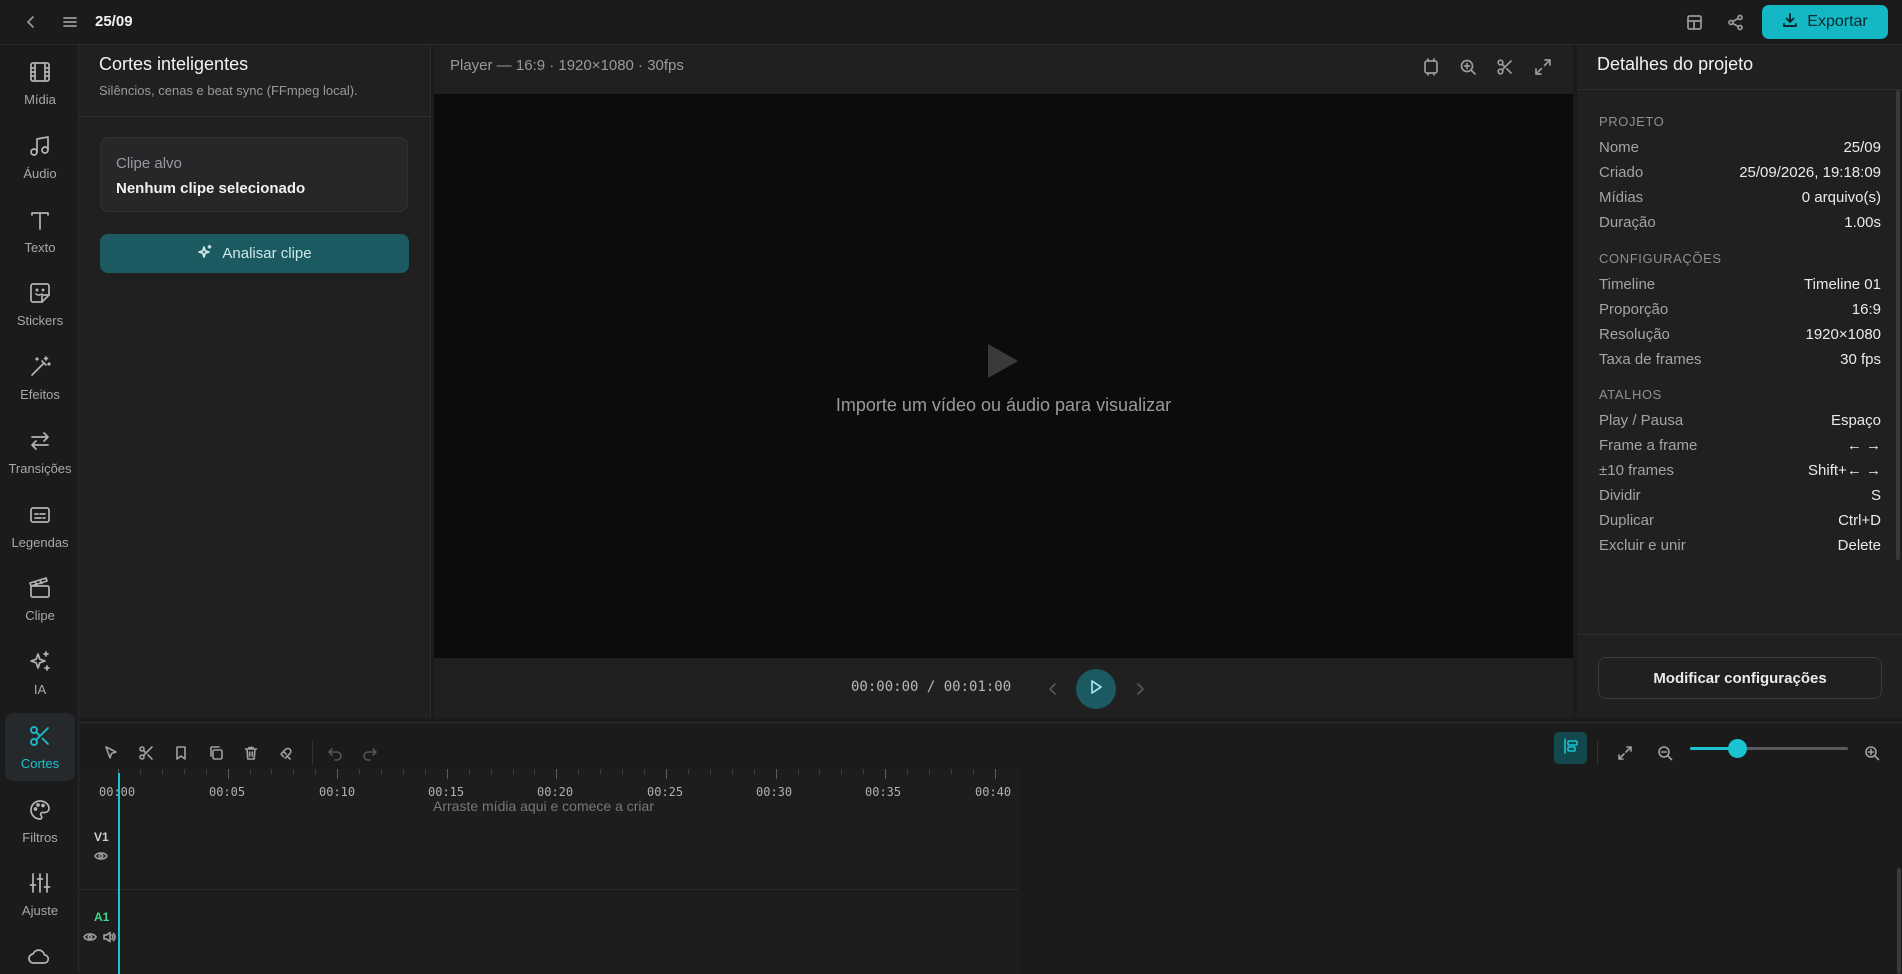 This screenshot has width=1902, height=974. What do you see at coordinates (549, 849) in the screenshot?
I see `track-video-1: V1` at bounding box center [549, 849].